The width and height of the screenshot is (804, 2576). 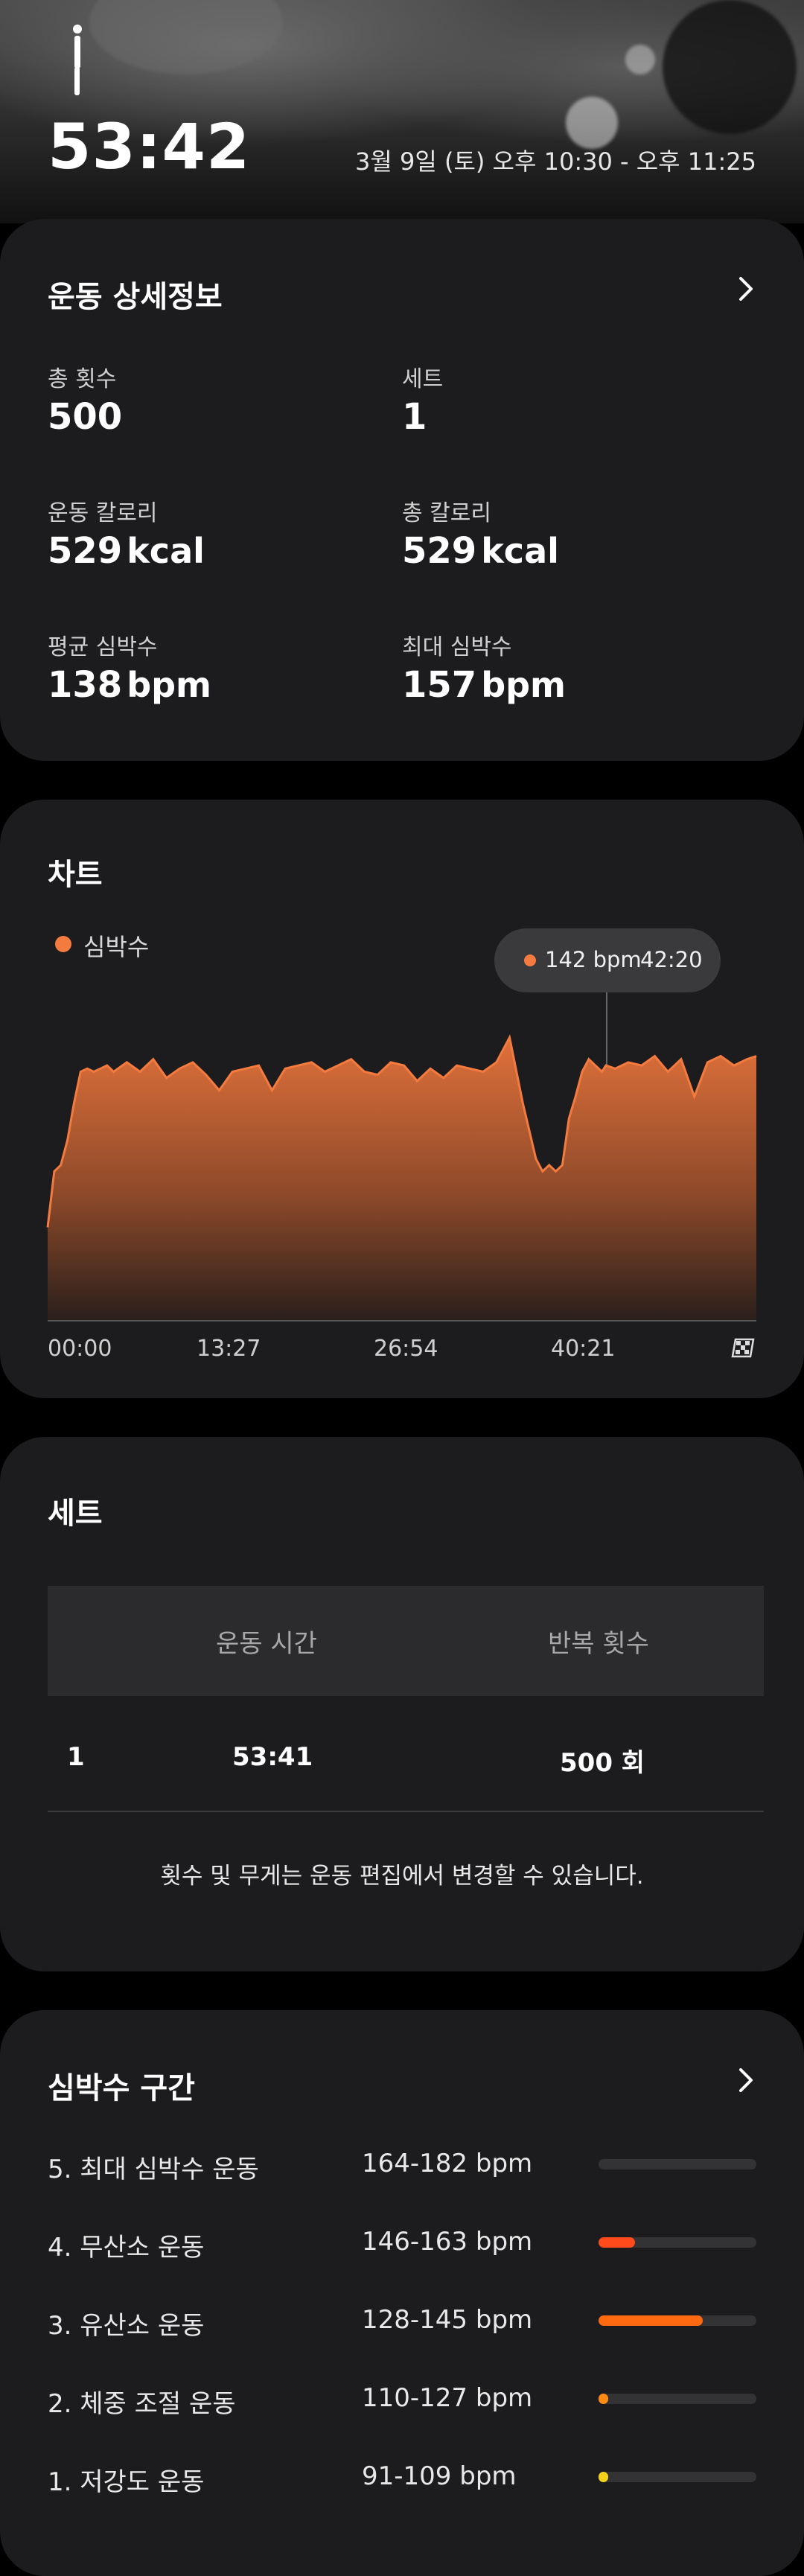 What do you see at coordinates (730, 67) in the screenshot?
I see `dumbbell-shadow` at bounding box center [730, 67].